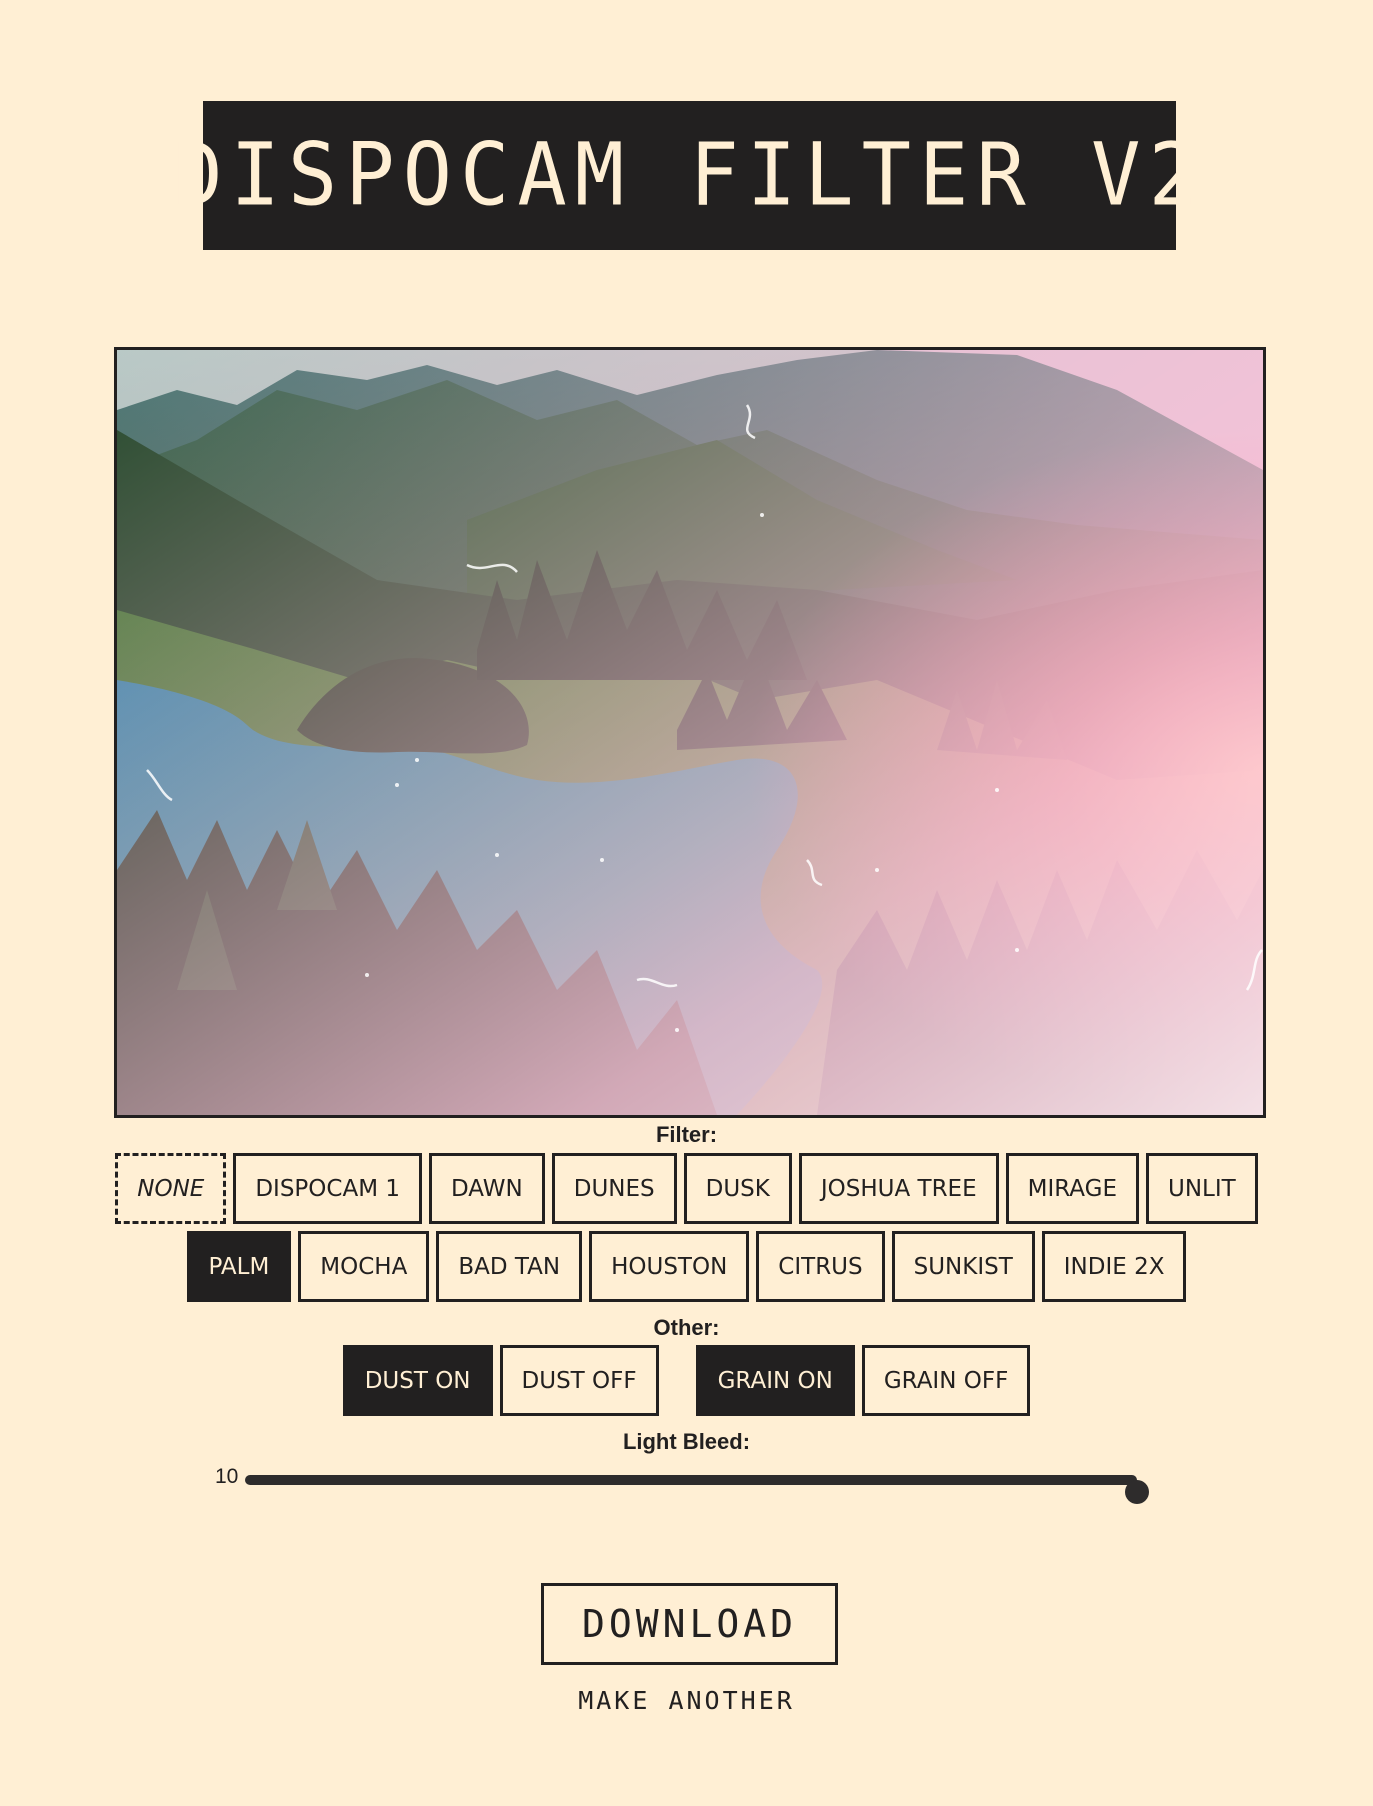 This screenshot has width=1373, height=1806. I want to click on filter-option-indie-2x: INDIE 2X, so click(1114, 1266).